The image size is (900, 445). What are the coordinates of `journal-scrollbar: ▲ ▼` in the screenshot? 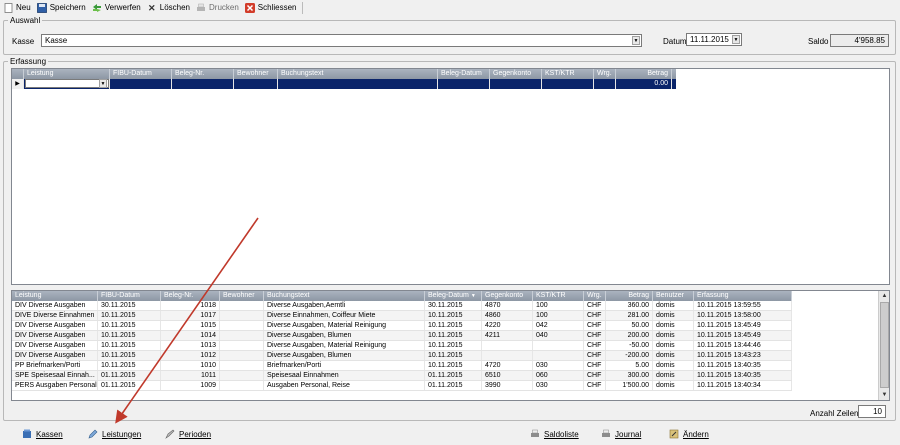 It's located at (883, 345).